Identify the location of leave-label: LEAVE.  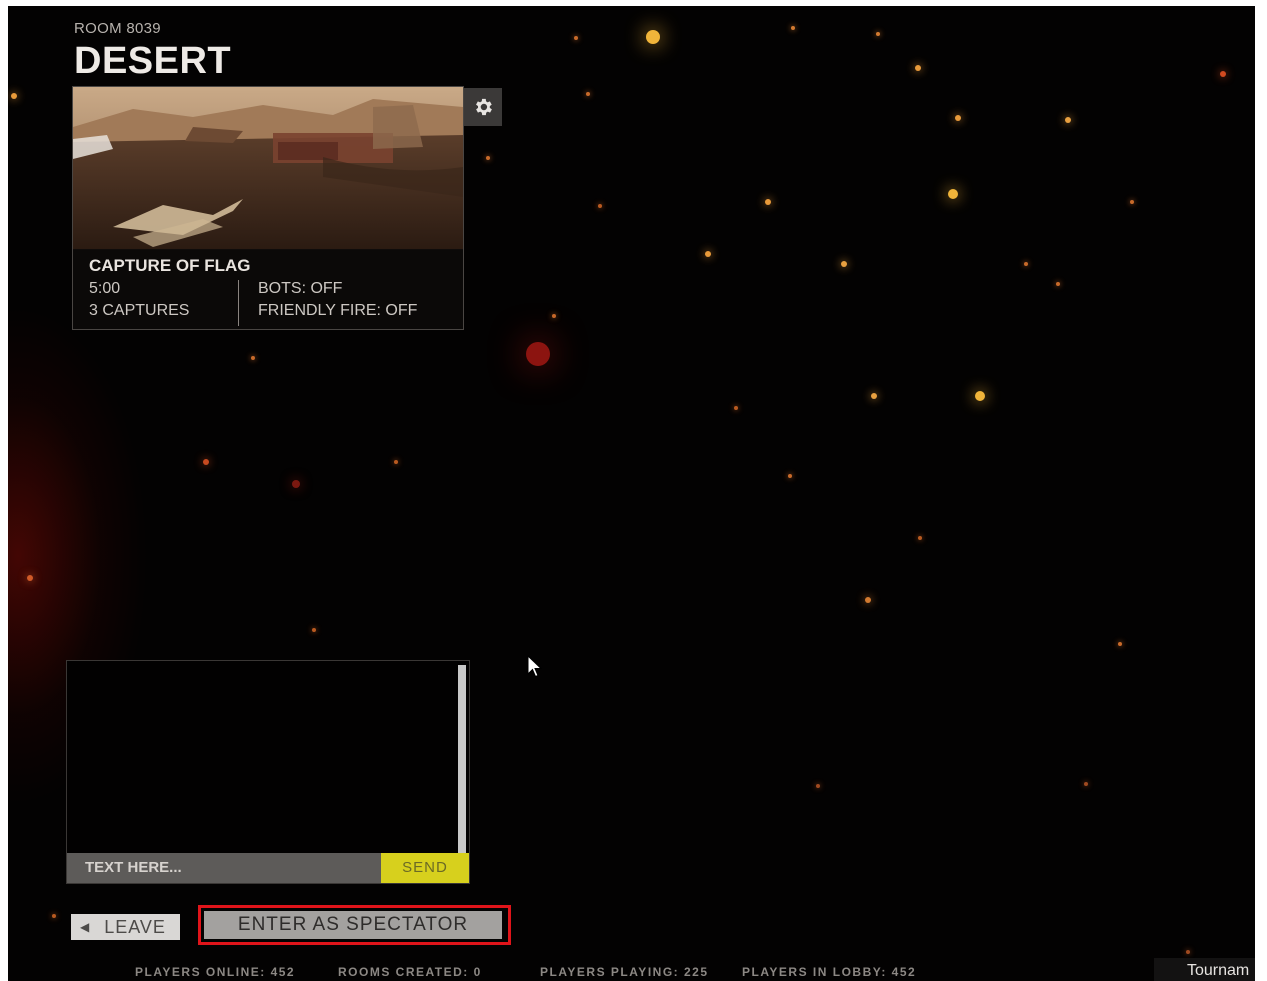
(135, 927).